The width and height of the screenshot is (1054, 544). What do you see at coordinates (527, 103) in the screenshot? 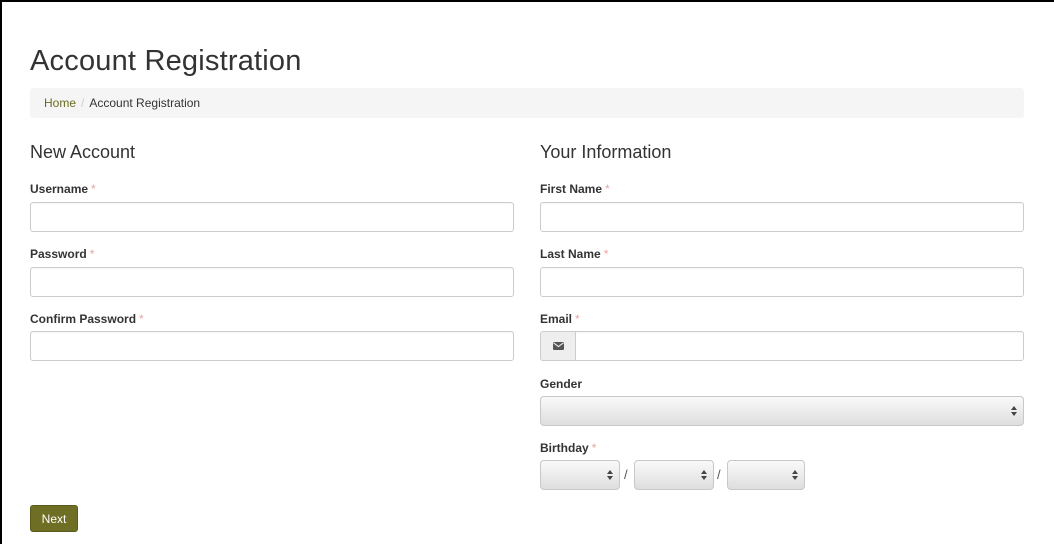
I see `breadcrumb: Home / Account Registration` at bounding box center [527, 103].